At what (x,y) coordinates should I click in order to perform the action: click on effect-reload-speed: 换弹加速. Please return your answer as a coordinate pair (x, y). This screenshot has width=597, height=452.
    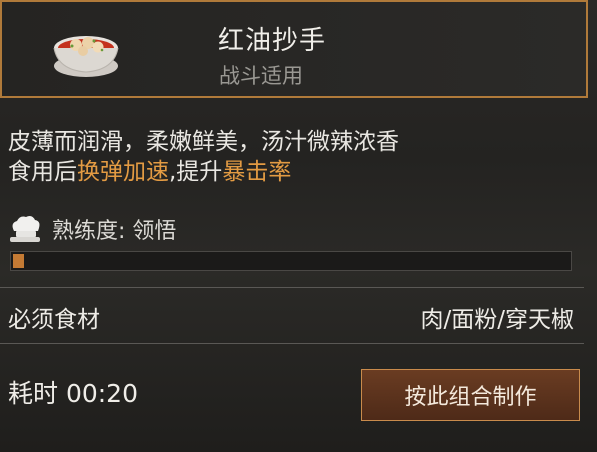
    Looking at the image, I should click on (123, 172).